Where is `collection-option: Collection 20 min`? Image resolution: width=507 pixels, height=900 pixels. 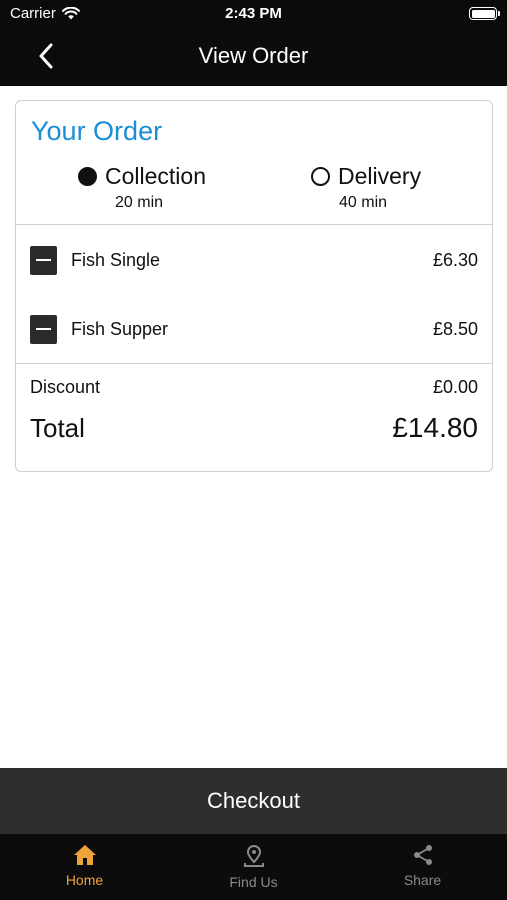
collection-option: Collection 20 min is located at coordinates (168, 187).